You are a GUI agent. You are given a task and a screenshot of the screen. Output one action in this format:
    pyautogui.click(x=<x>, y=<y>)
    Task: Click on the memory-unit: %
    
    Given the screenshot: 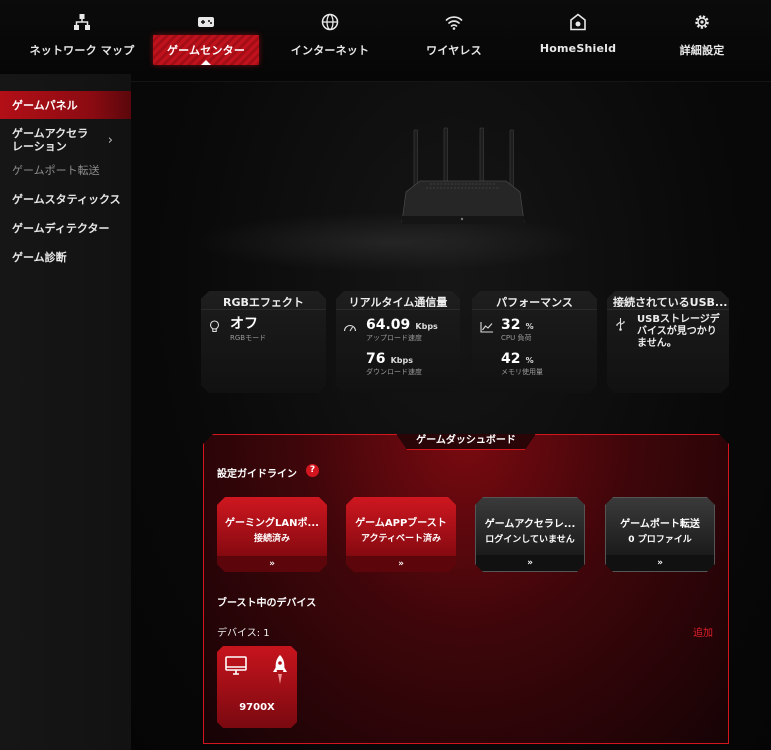 What is the action you would take?
    pyautogui.click(x=529, y=360)
    